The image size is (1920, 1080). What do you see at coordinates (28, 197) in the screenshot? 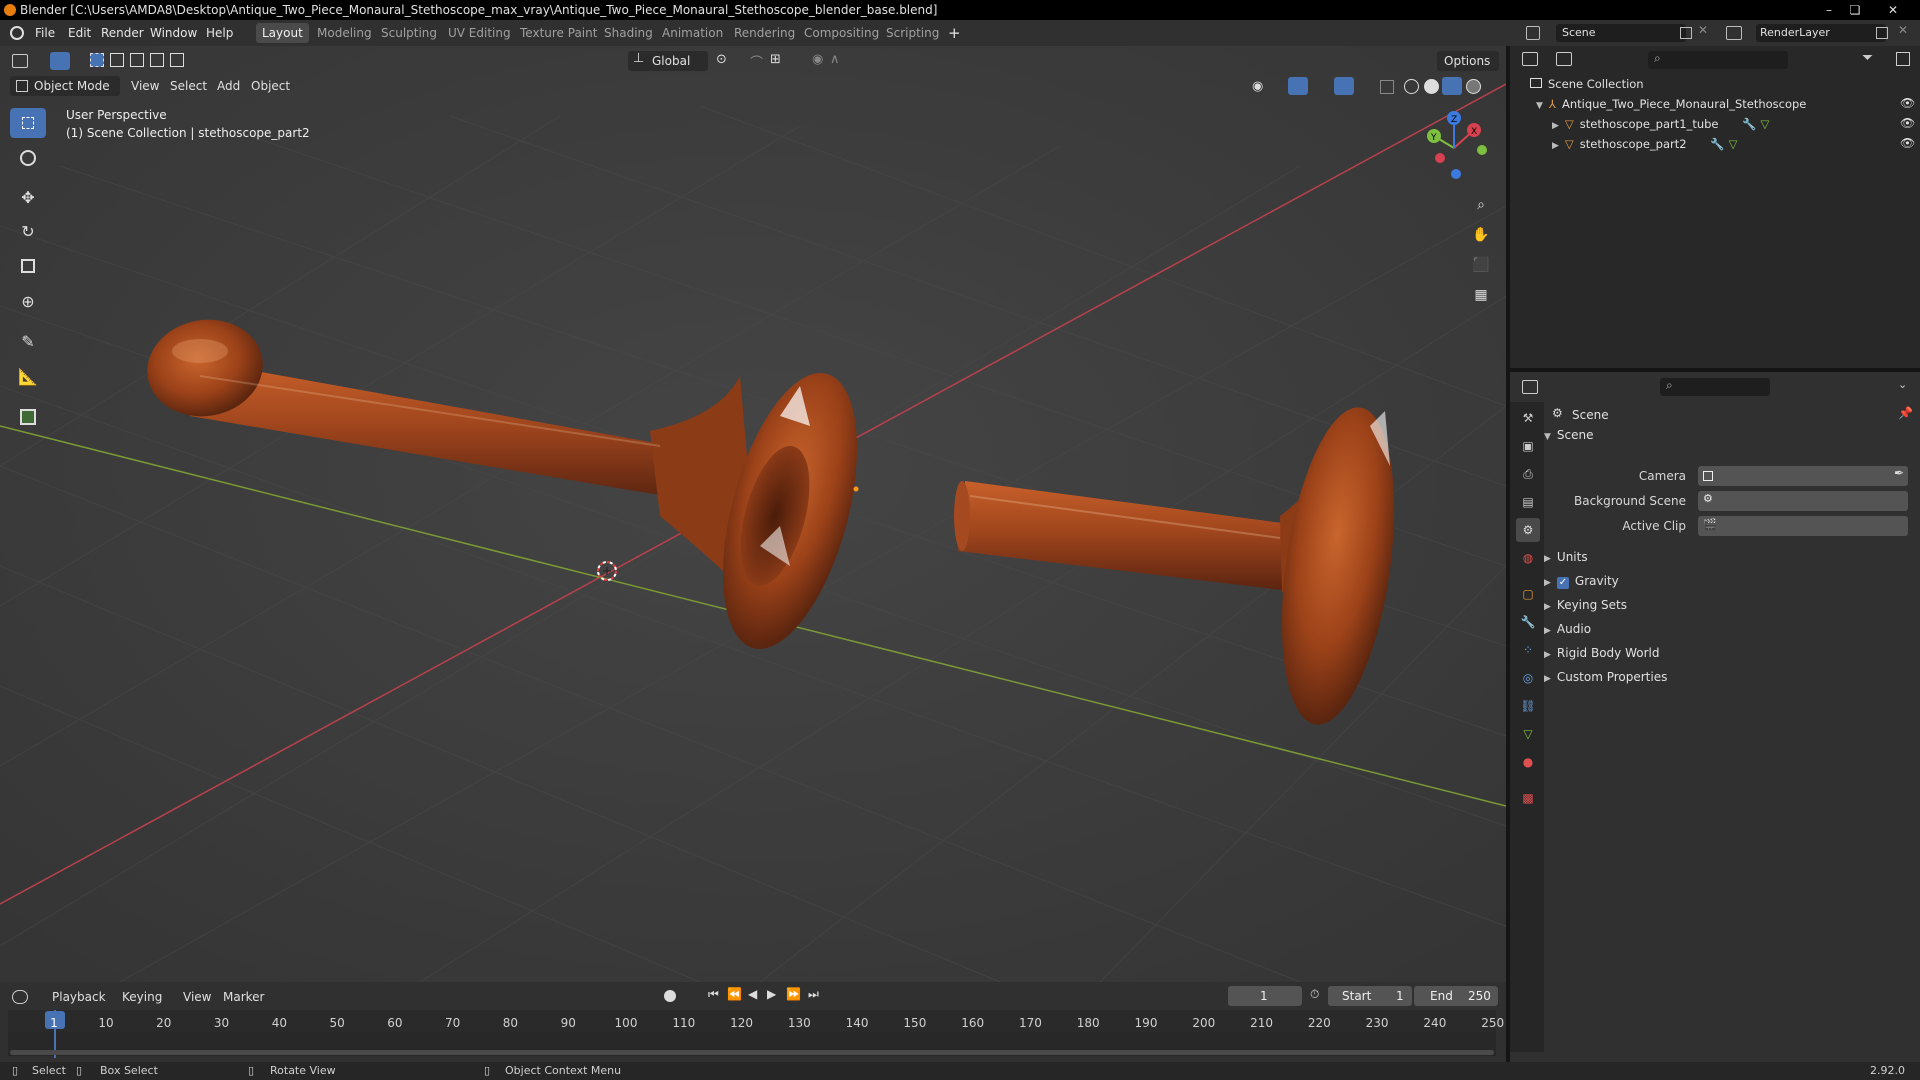
I see `tool-move: ✥` at bounding box center [28, 197].